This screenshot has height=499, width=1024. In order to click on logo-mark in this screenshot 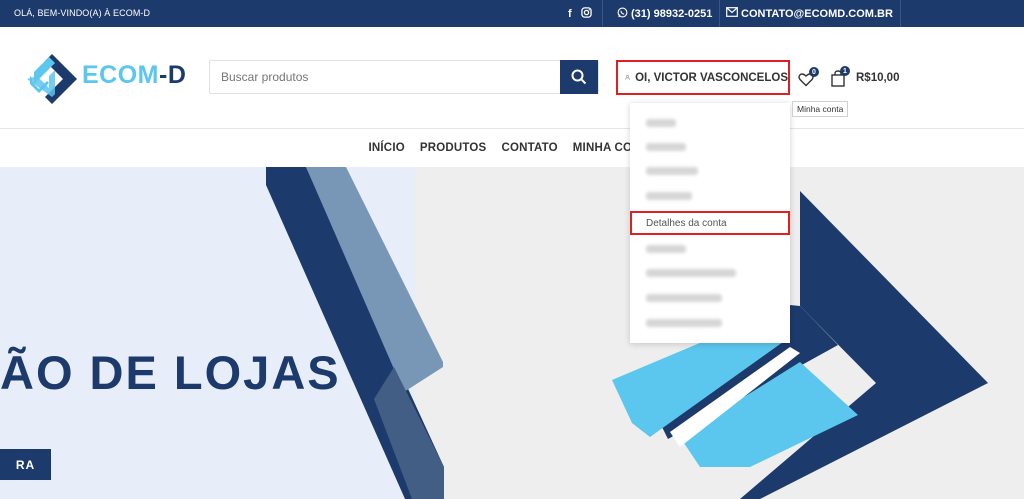, I will do `click(52, 79)`.